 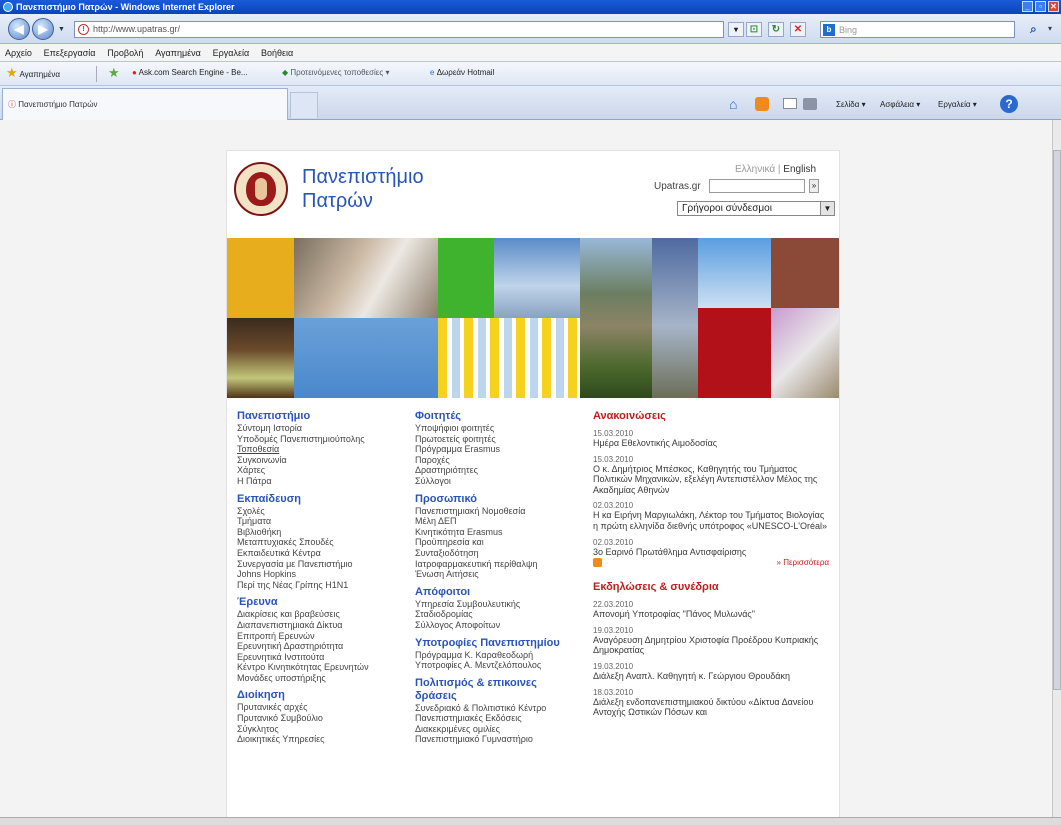 I want to click on address-dropdown-icon: ▾, so click(x=736, y=29).